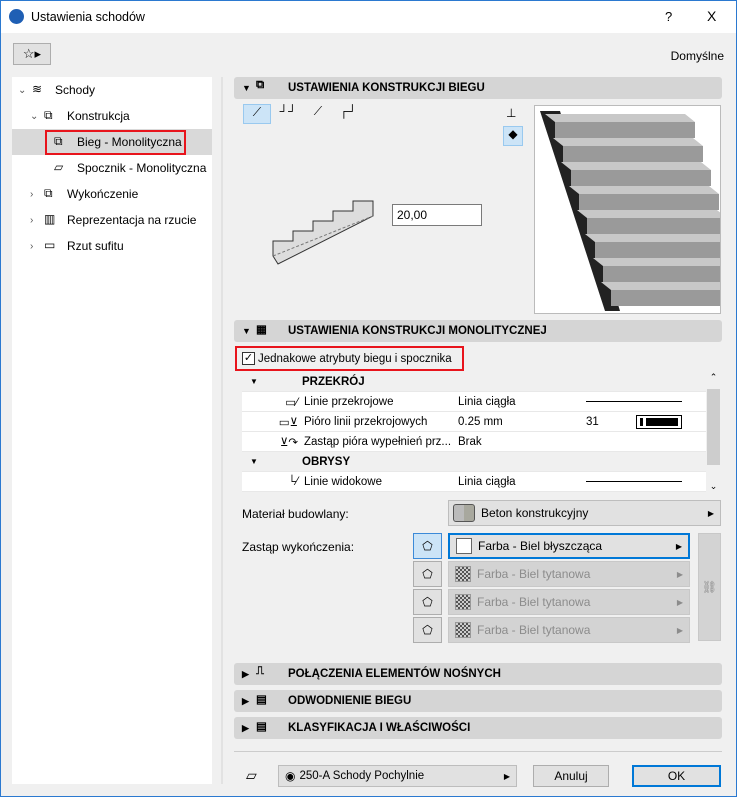 Image resolution: width=737 pixels, height=797 pixels. What do you see at coordinates (355, 358) in the screenshot?
I see `checkbox-label: Jednakowe atrybuty biegu i spocznika` at bounding box center [355, 358].